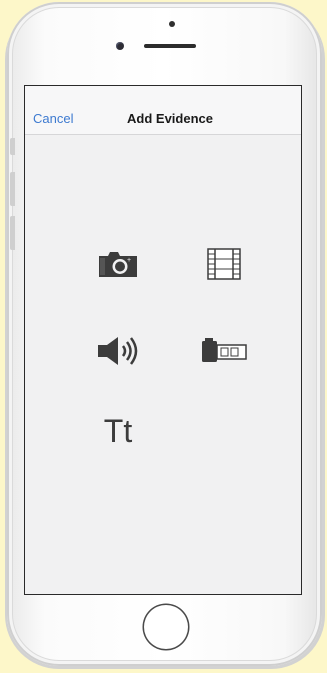 The width and height of the screenshot is (327, 673). What do you see at coordinates (12, 146) in the screenshot?
I see `mute-switch` at bounding box center [12, 146].